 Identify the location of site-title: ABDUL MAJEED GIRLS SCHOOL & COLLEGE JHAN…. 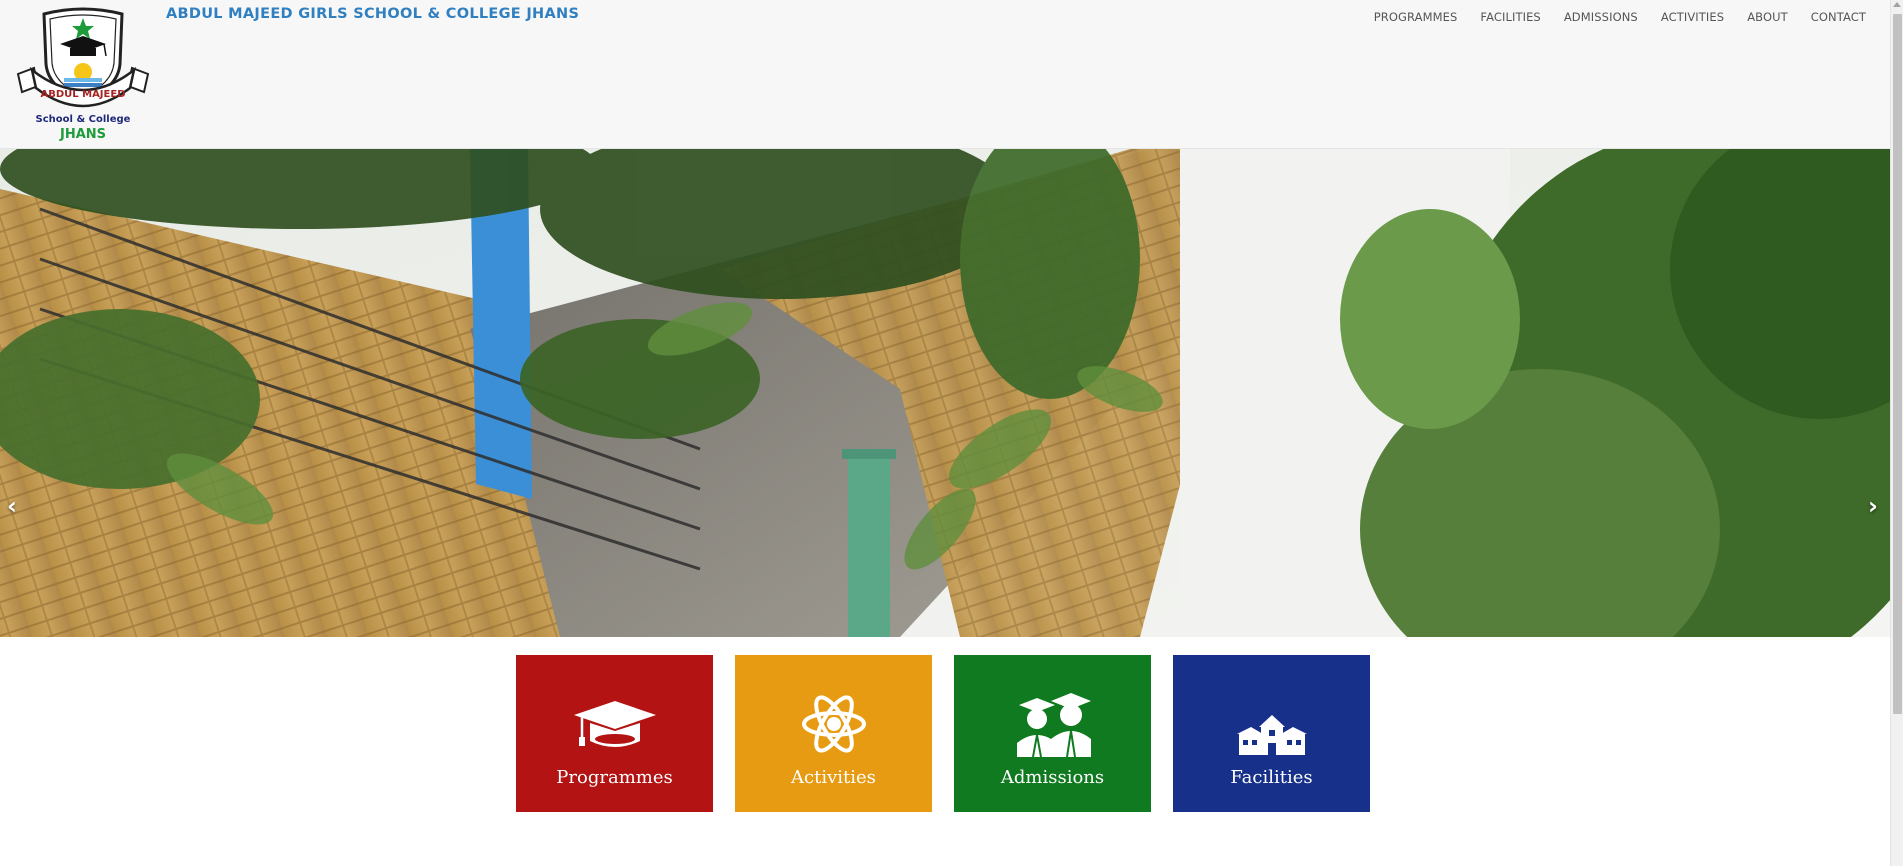
(372, 14).